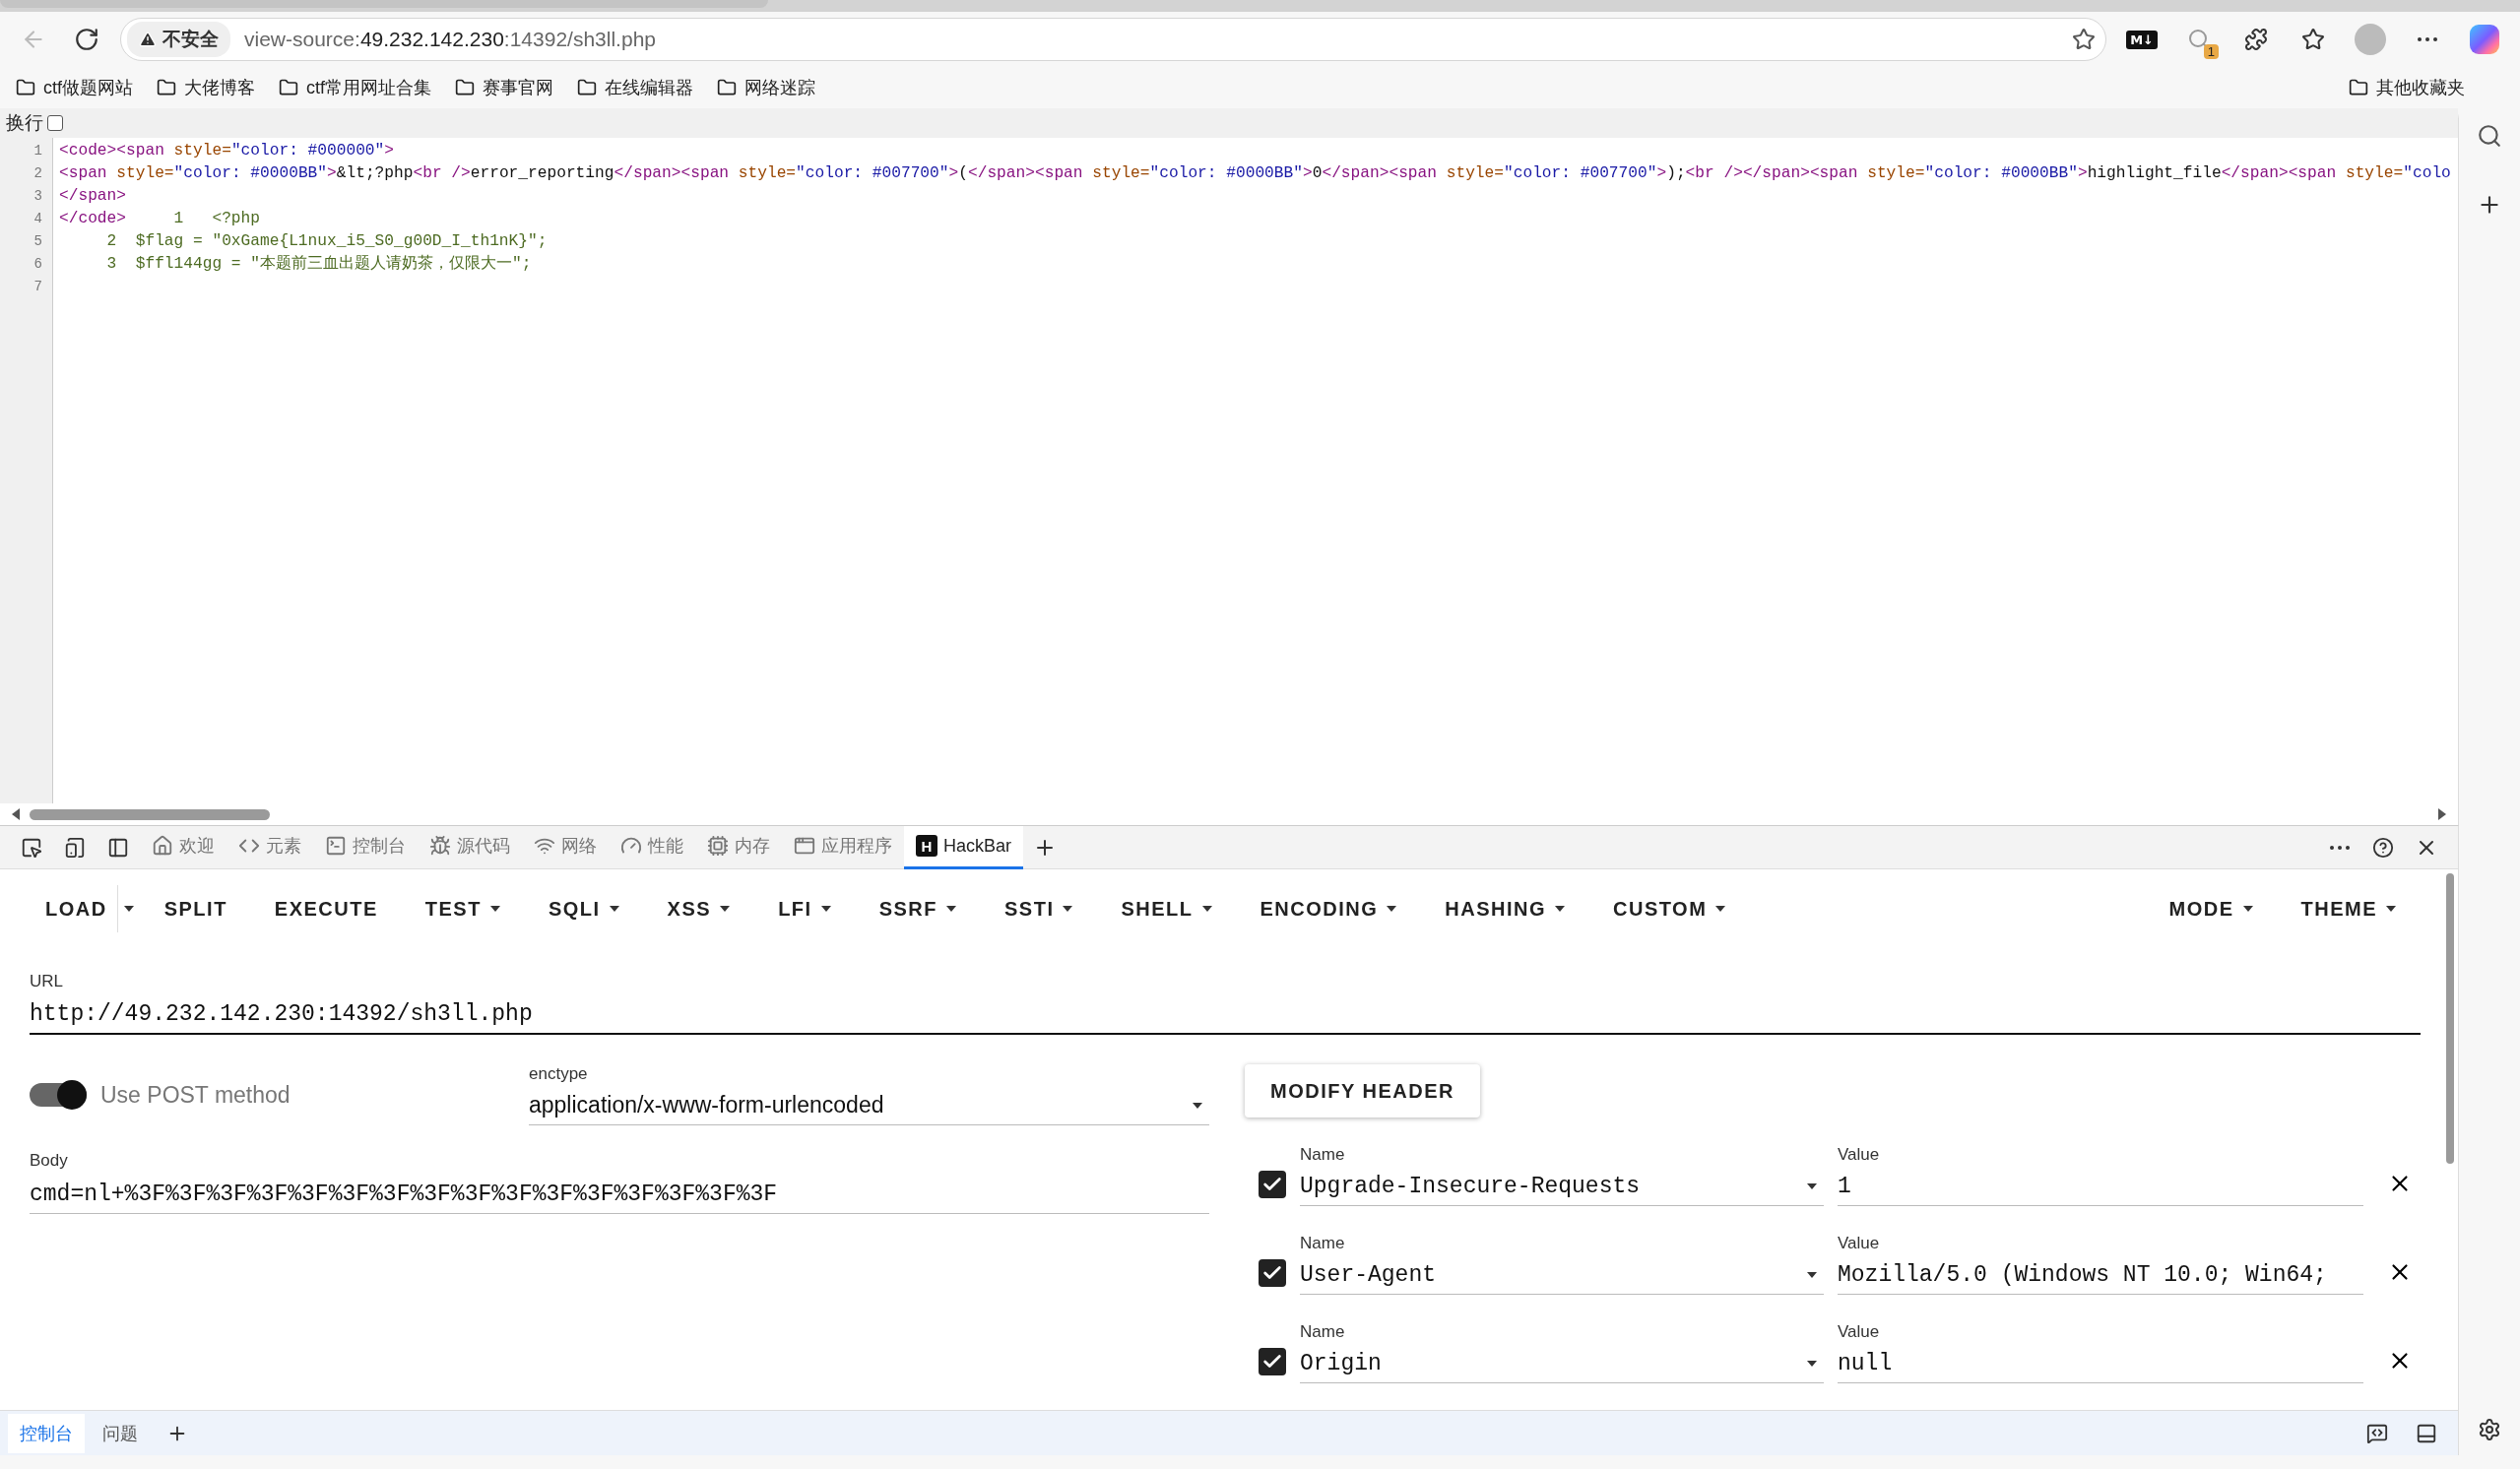 This screenshot has height=1469, width=2520. What do you see at coordinates (47, 981) in the screenshot?
I see `url-label: URL` at bounding box center [47, 981].